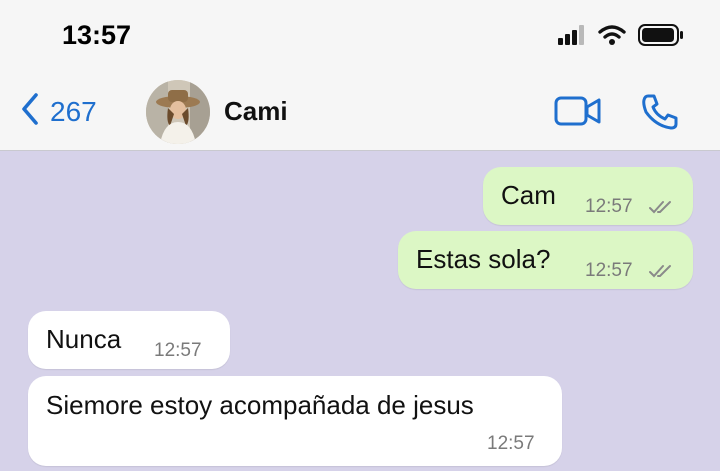 The width and height of the screenshot is (720, 471). I want to click on unread-chats-count: 267, so click(73, 111).